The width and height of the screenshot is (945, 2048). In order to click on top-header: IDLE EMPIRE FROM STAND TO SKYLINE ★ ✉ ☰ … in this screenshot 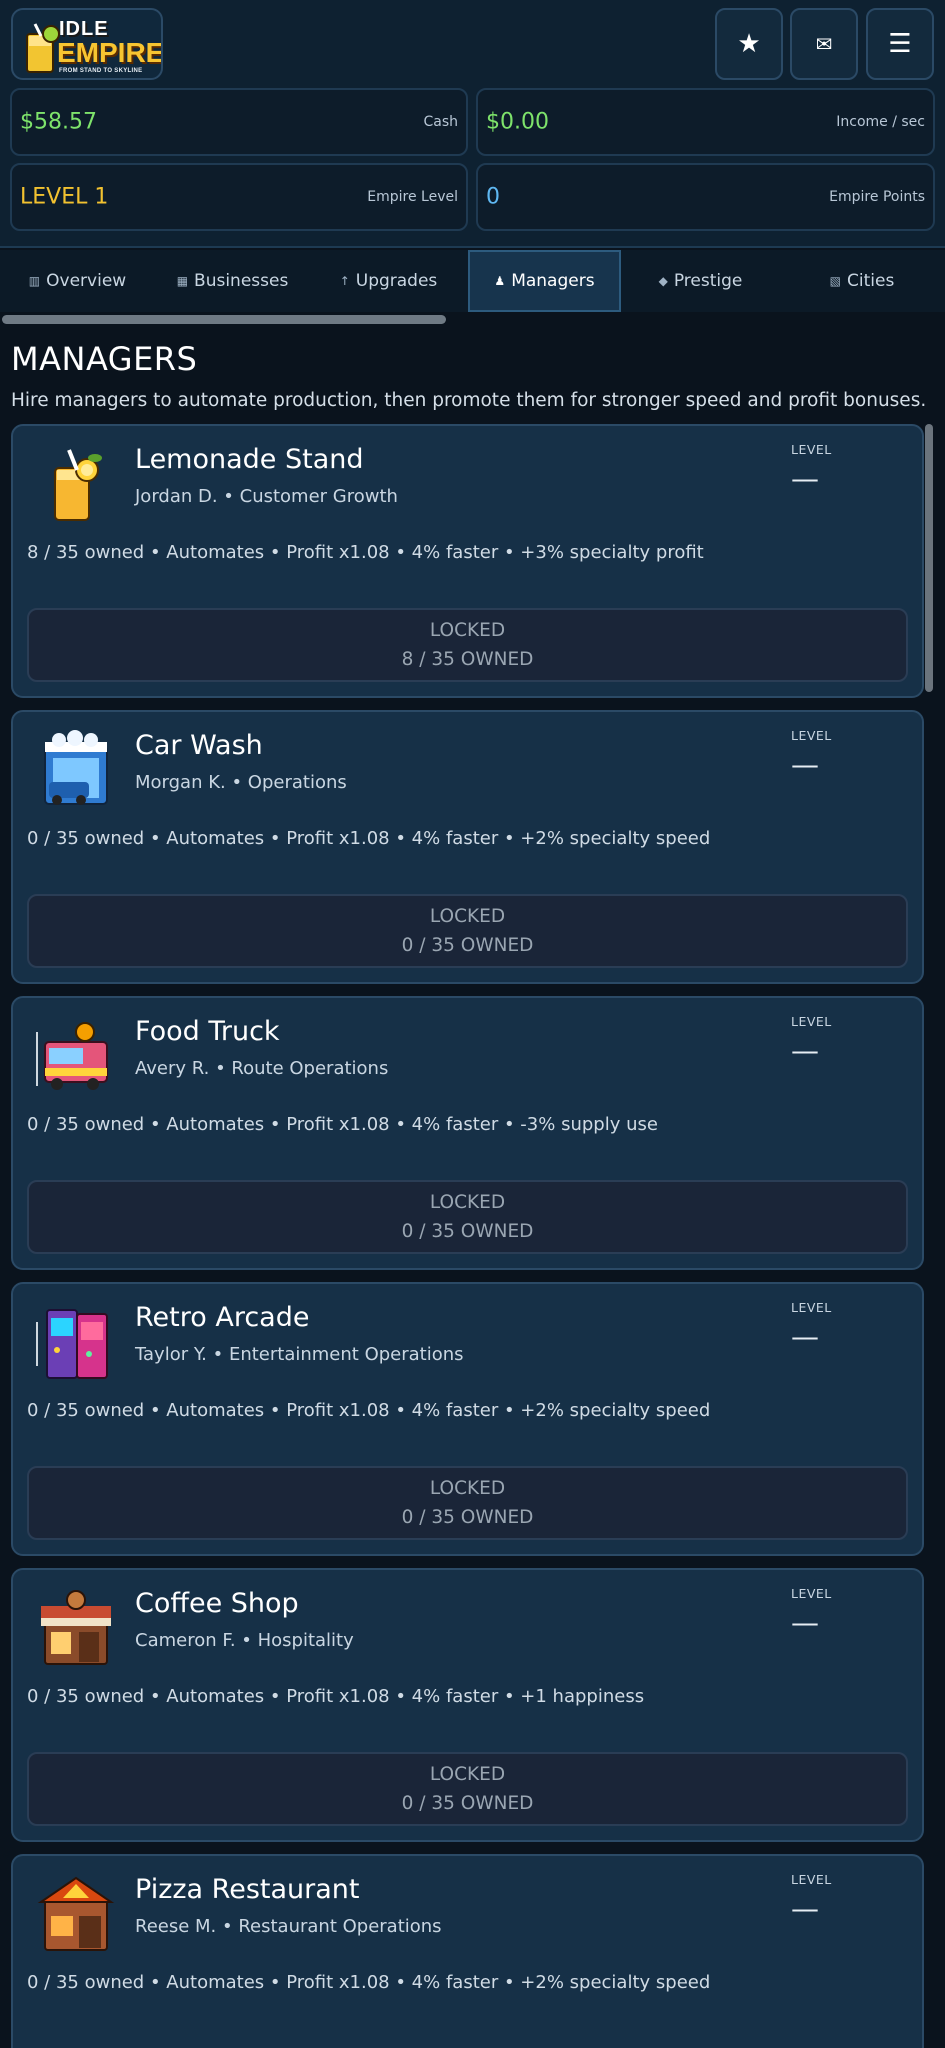, I will do `click(472, 124)`.